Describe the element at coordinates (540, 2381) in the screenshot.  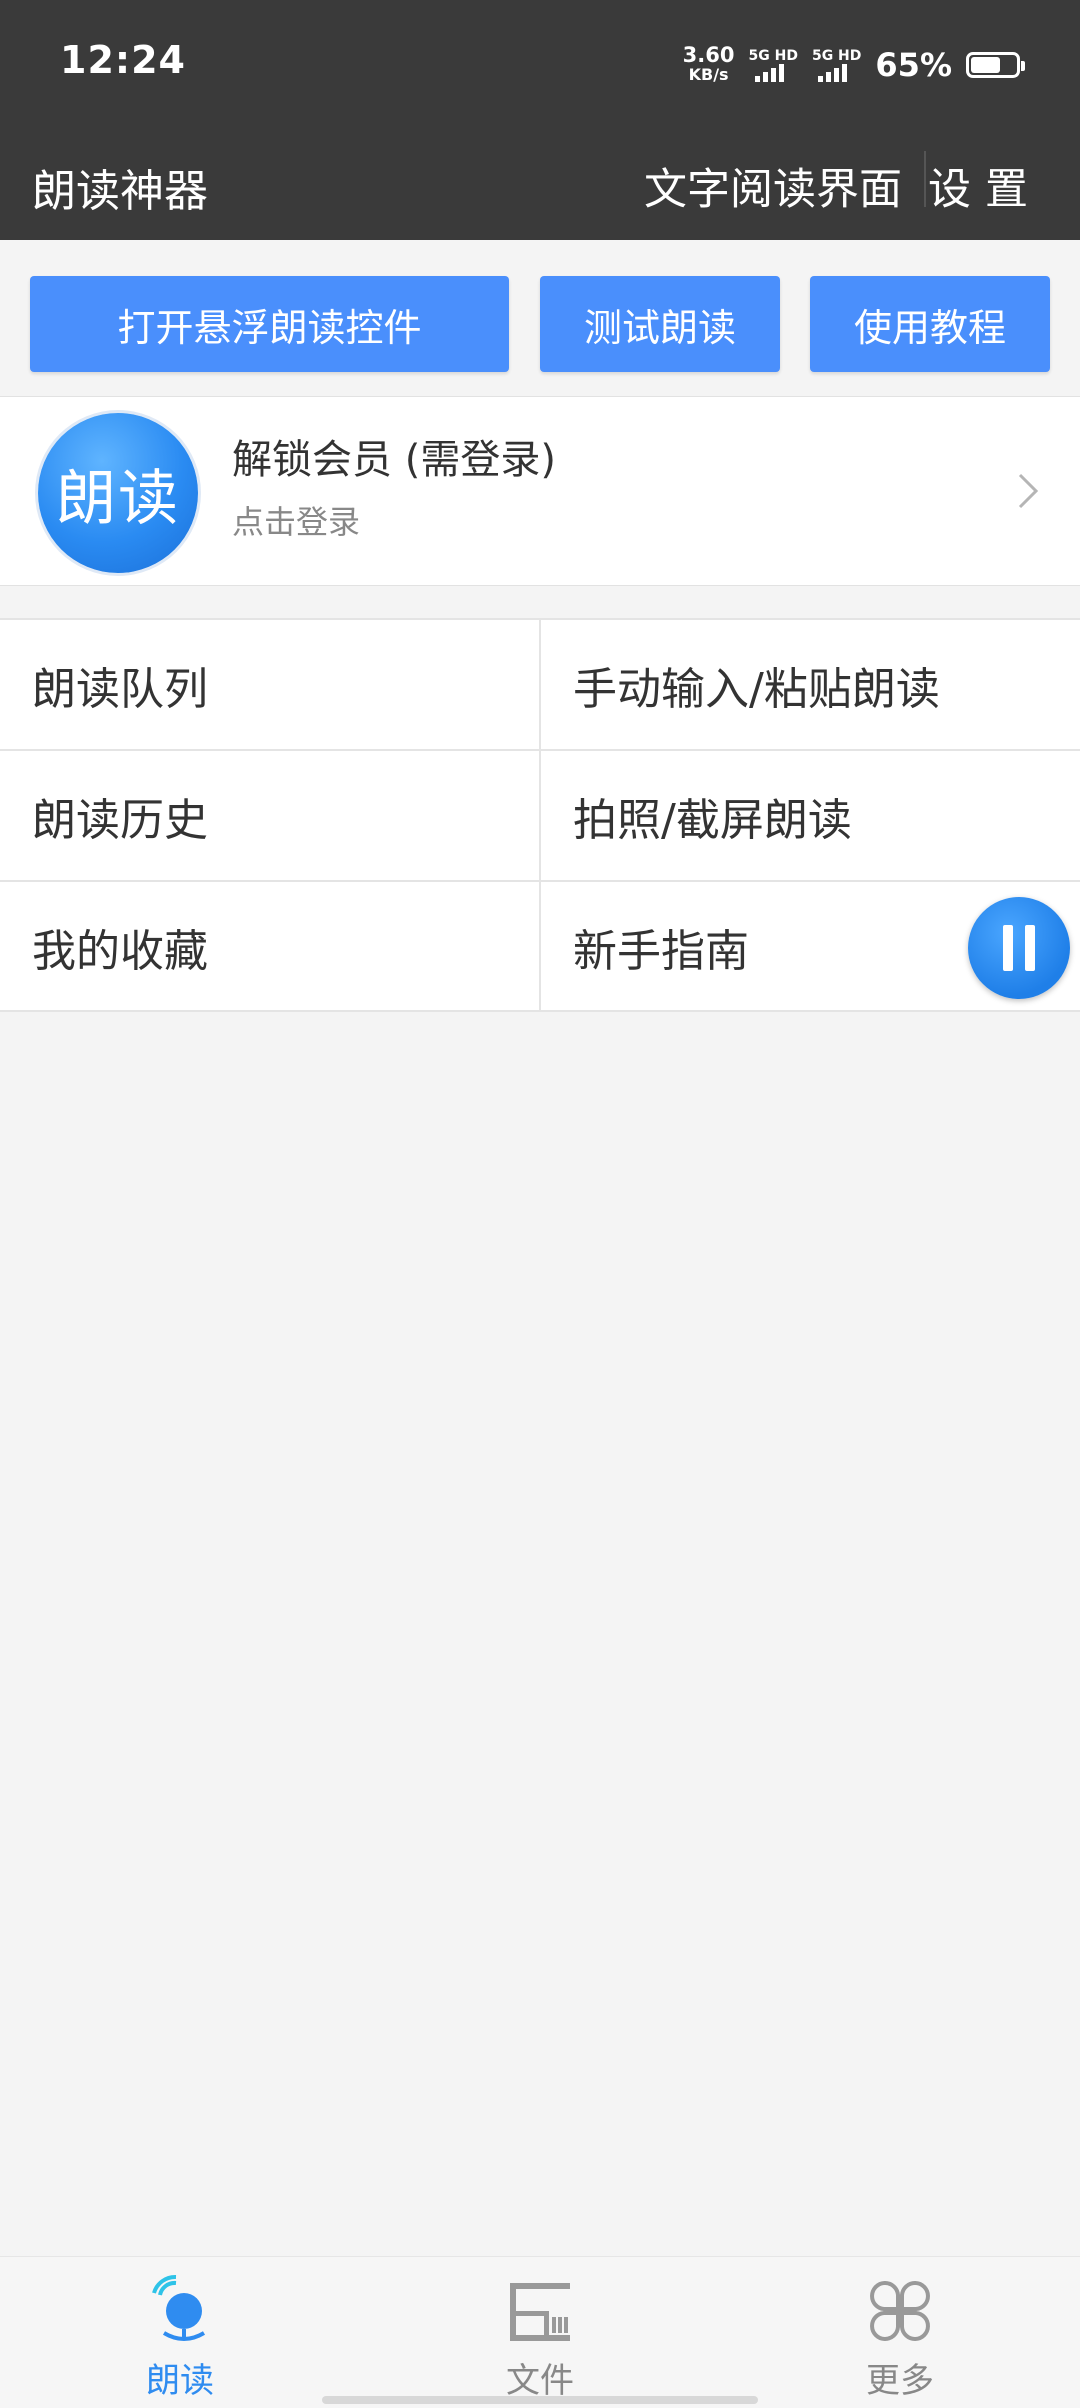
I see `nav-label: 文件` at that location.